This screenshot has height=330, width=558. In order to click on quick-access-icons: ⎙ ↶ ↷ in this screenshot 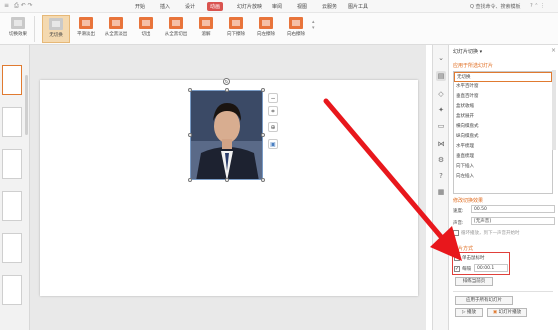, I will do `click(23, 6)`.